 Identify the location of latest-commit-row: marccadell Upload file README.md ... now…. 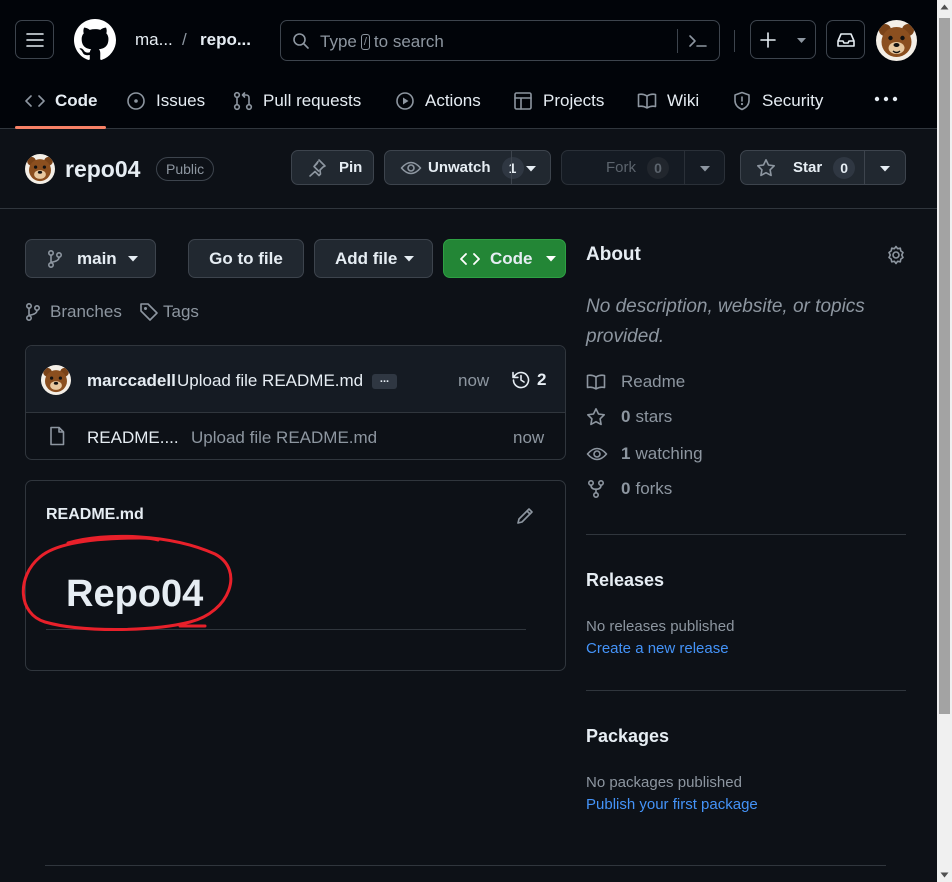
(295, 379).